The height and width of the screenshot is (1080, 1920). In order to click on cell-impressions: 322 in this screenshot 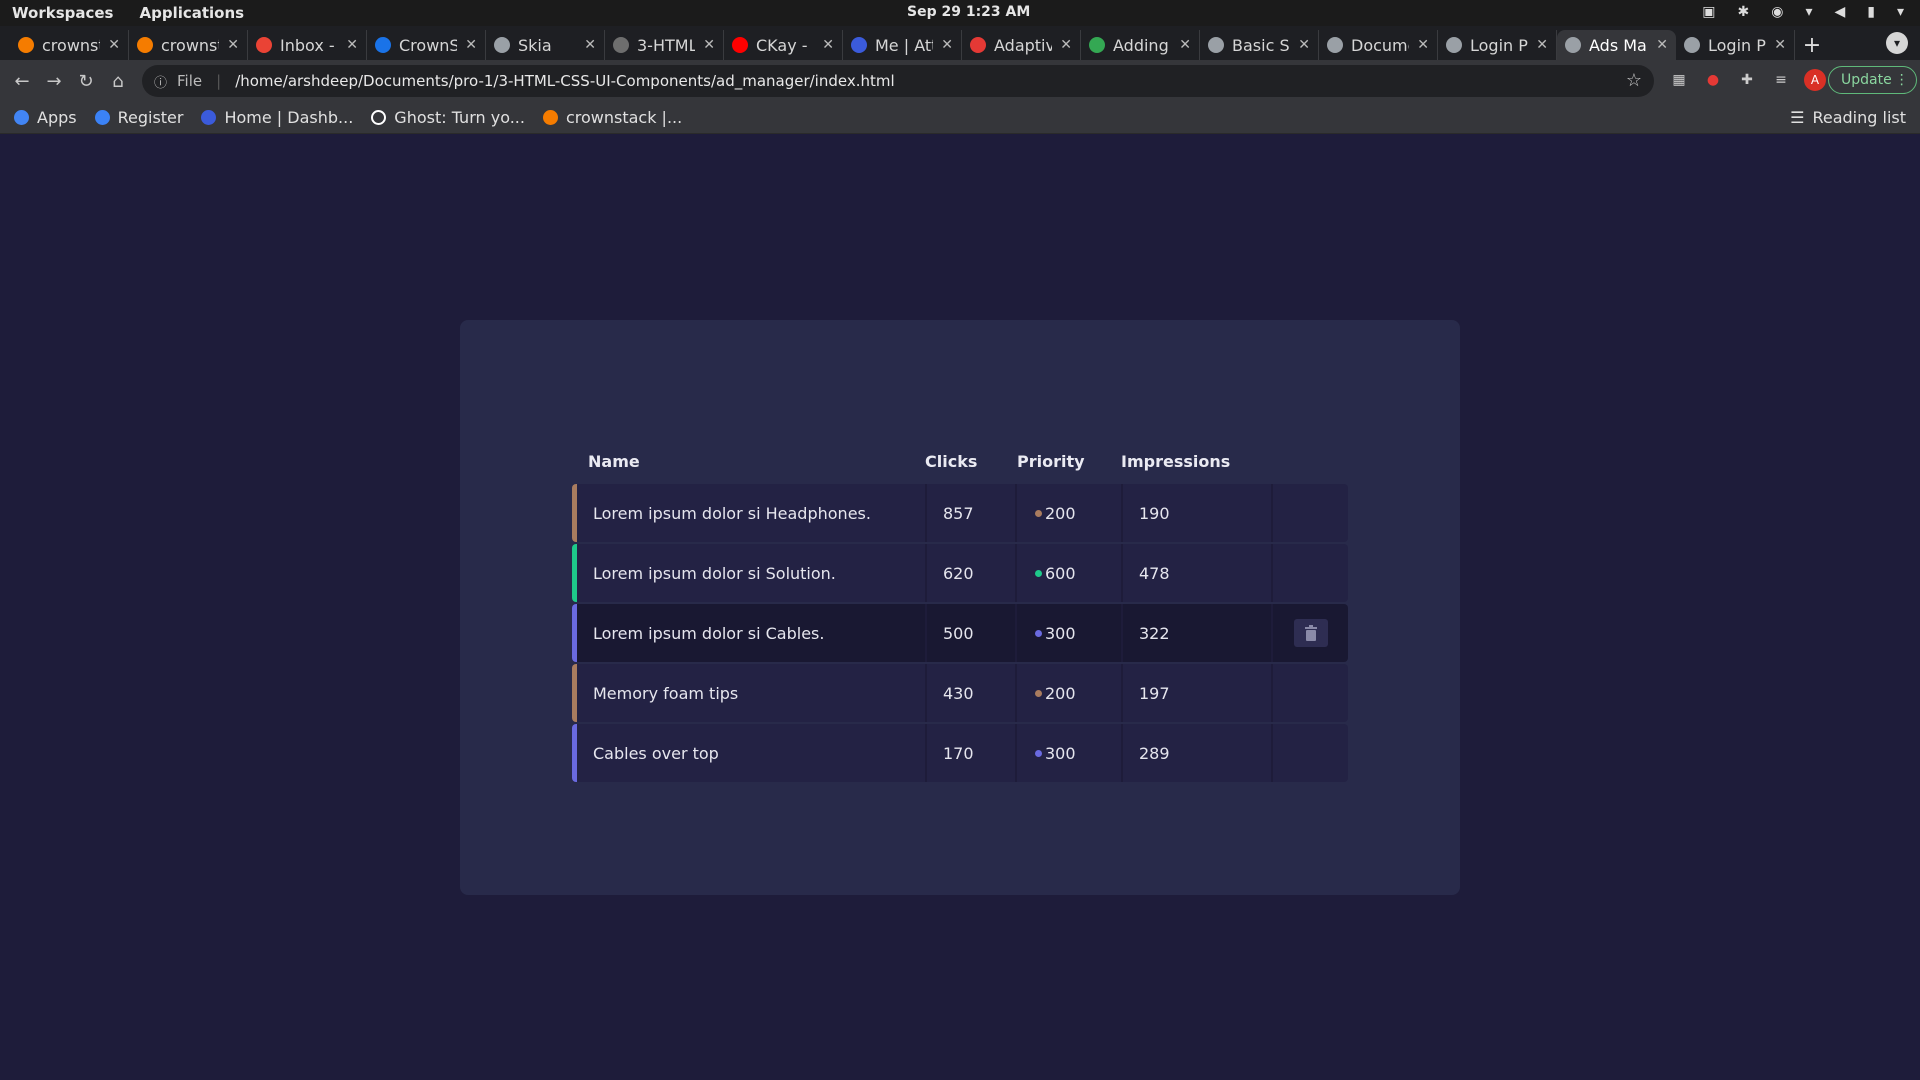, I will do `click(1196, 633)`.